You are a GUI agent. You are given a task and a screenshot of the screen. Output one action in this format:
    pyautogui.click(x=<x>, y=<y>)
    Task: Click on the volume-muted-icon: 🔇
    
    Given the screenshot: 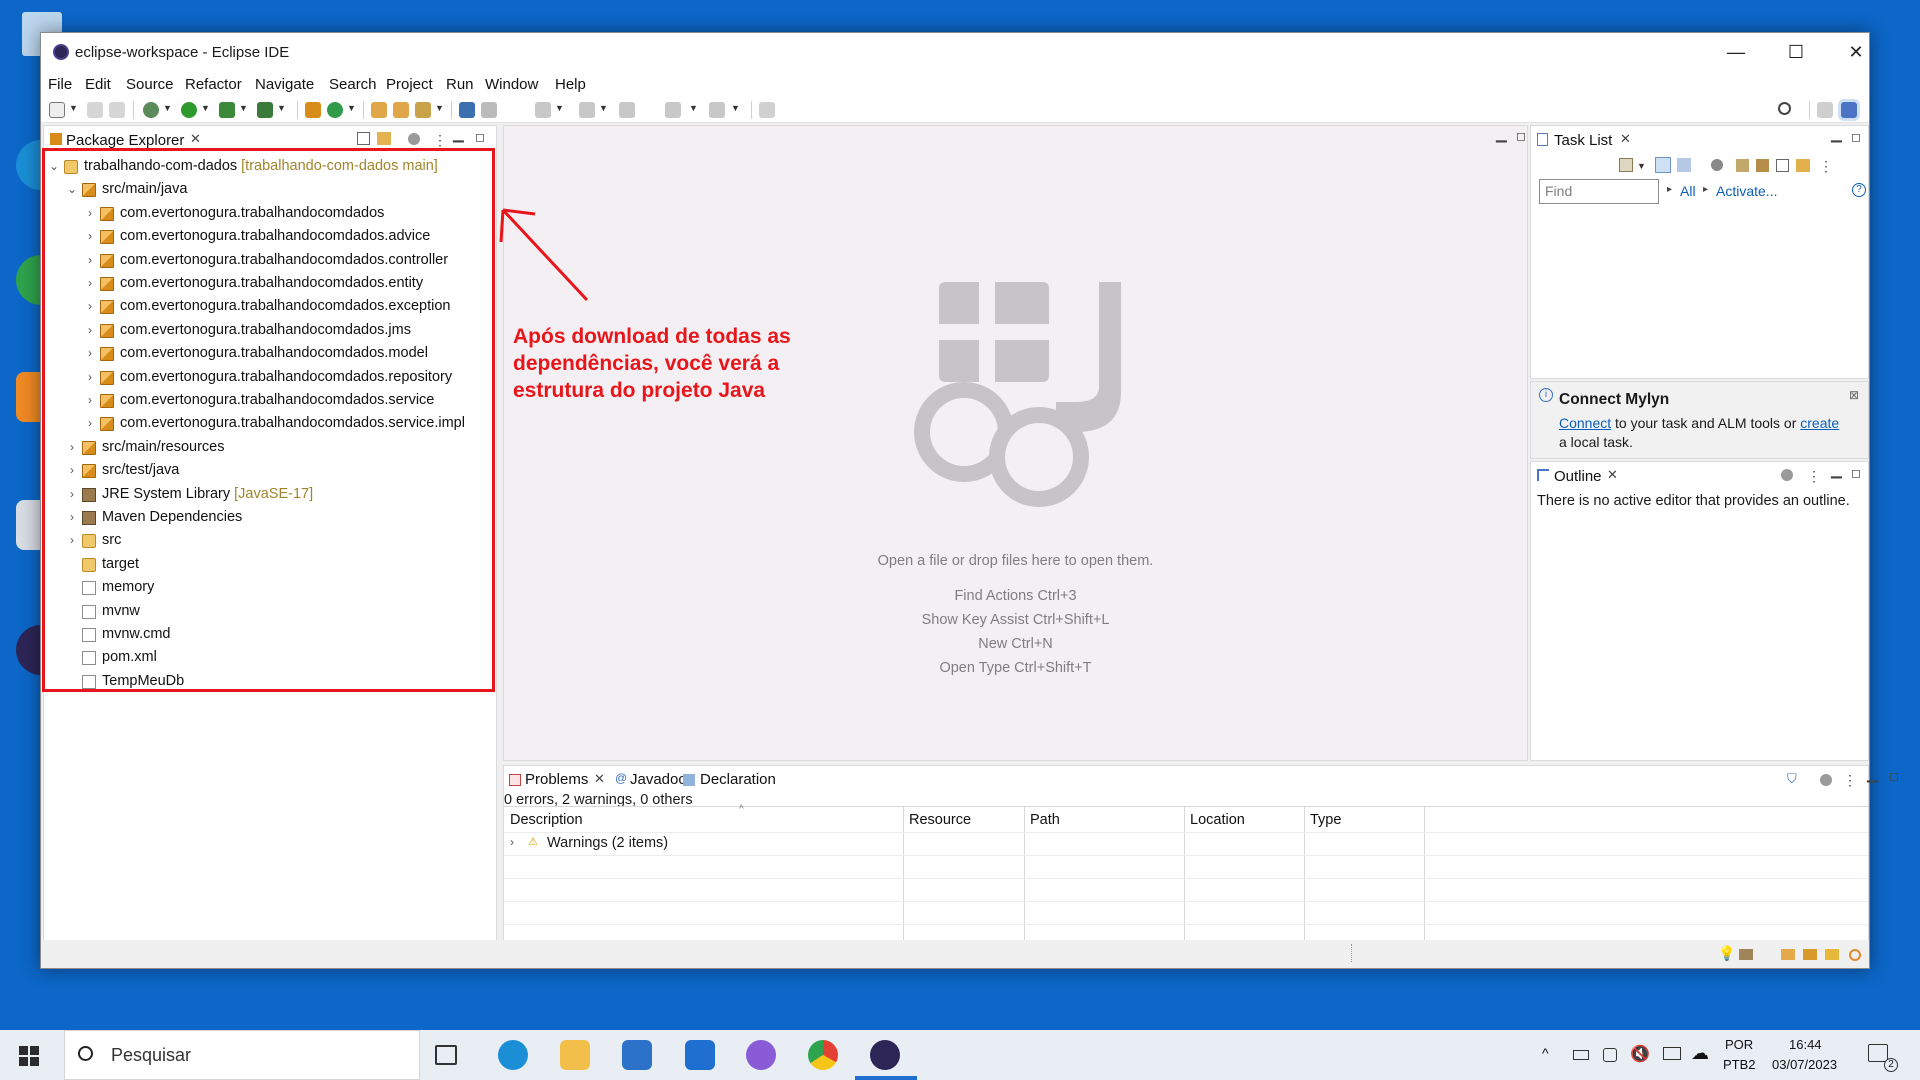 What is the action you would take?
    pyautogui.click(x=1640, y=1054)
    